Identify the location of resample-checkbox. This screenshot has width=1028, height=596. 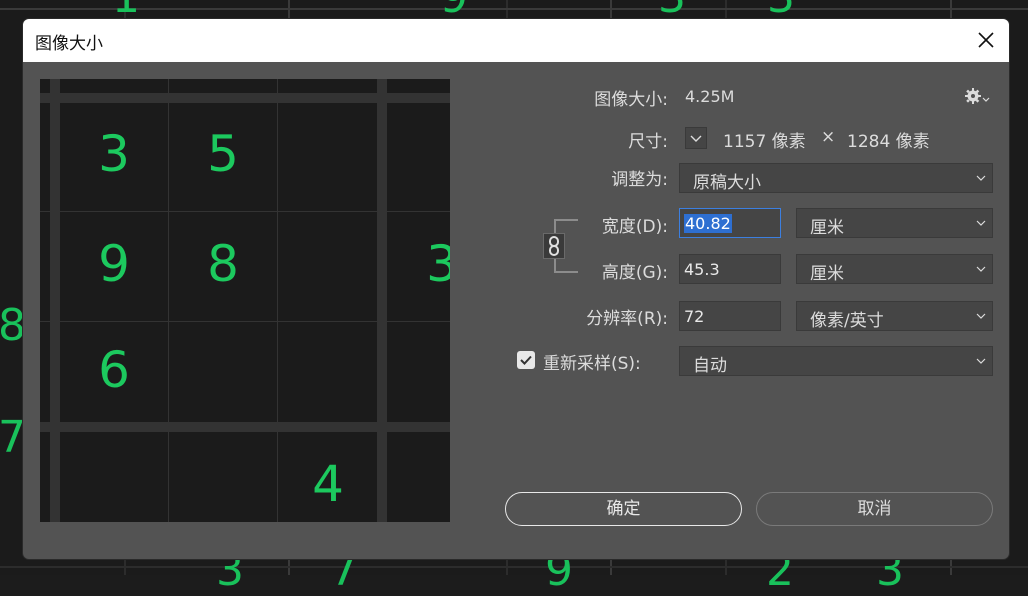
(526, 360).